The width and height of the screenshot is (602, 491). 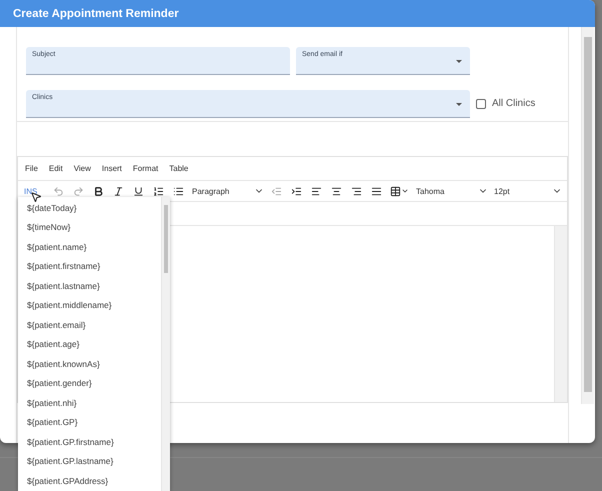 I want to click on menu-item: Insert, so click(x=112, y=168).